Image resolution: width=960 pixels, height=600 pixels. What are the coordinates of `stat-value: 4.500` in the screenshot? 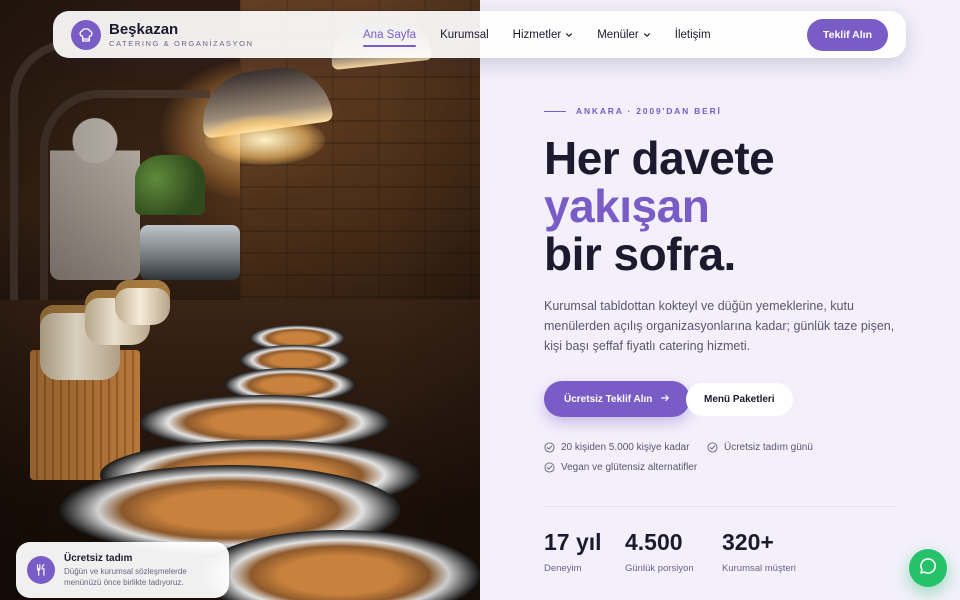 It's located at (654, 542).